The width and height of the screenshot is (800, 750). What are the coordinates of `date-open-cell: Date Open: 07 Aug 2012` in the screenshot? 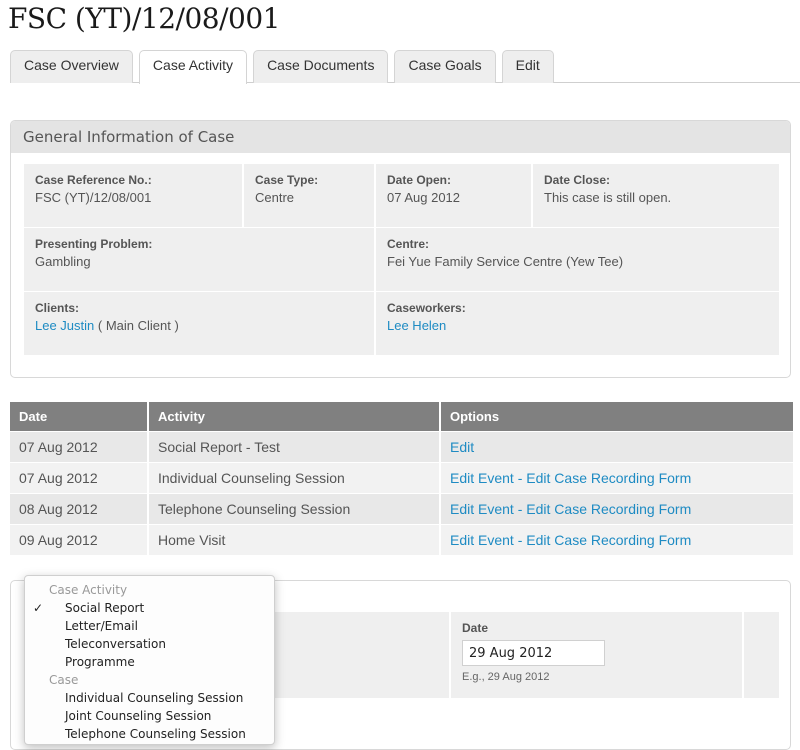 It's located at (454, 195).